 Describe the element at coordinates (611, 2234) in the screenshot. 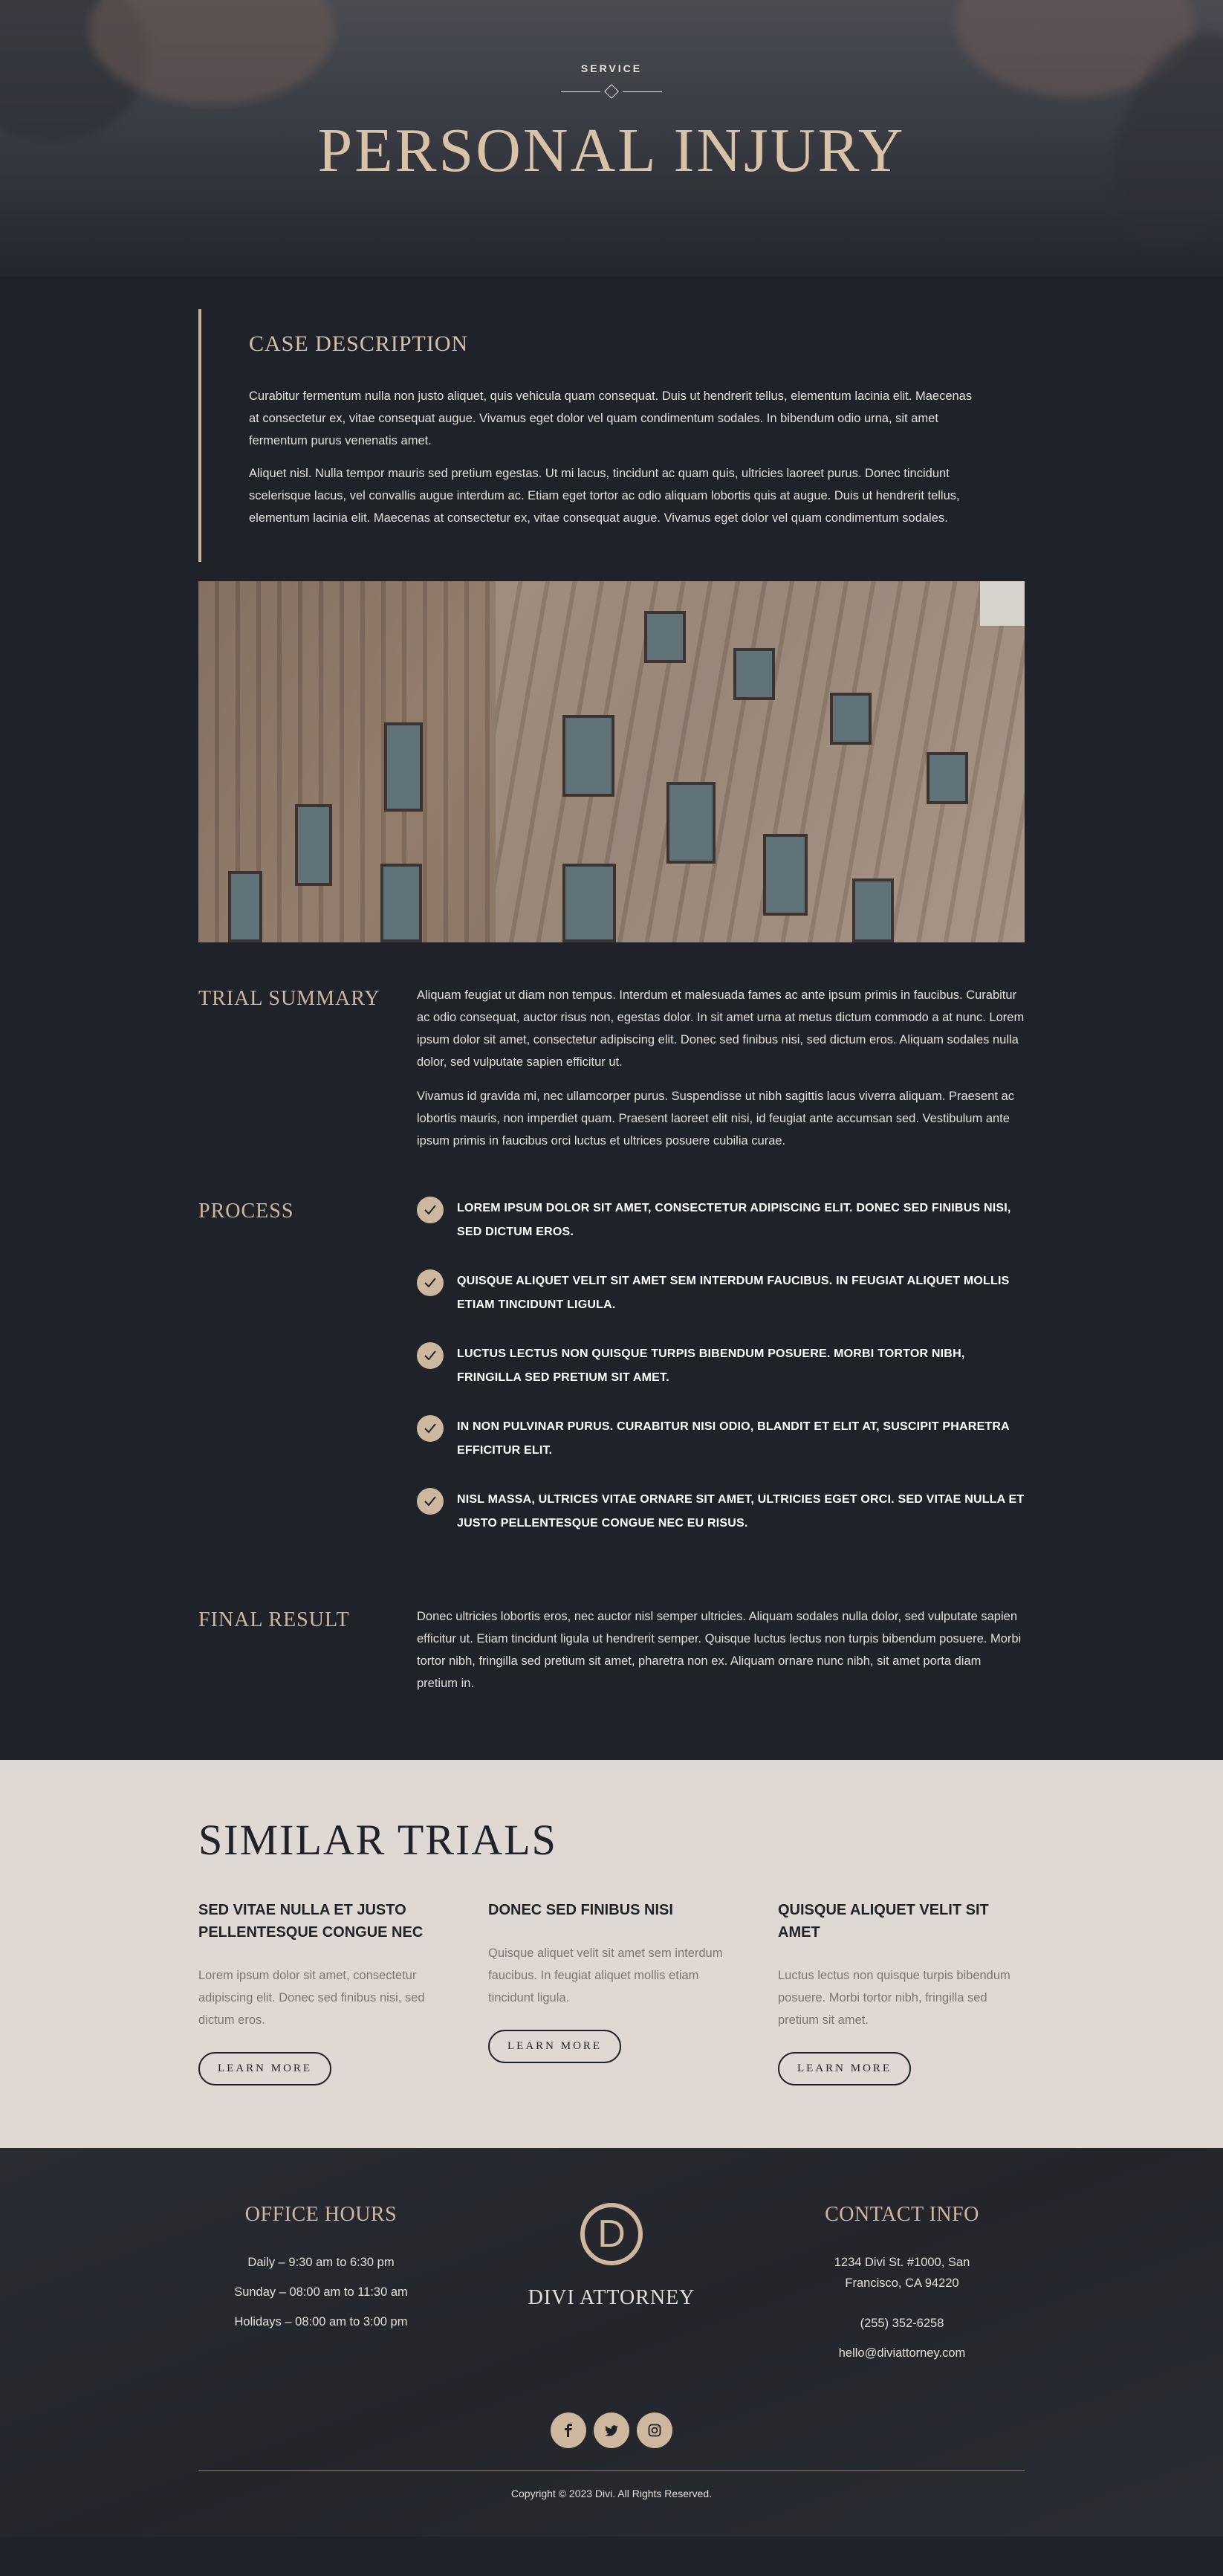

I see `logo: D` at that location.